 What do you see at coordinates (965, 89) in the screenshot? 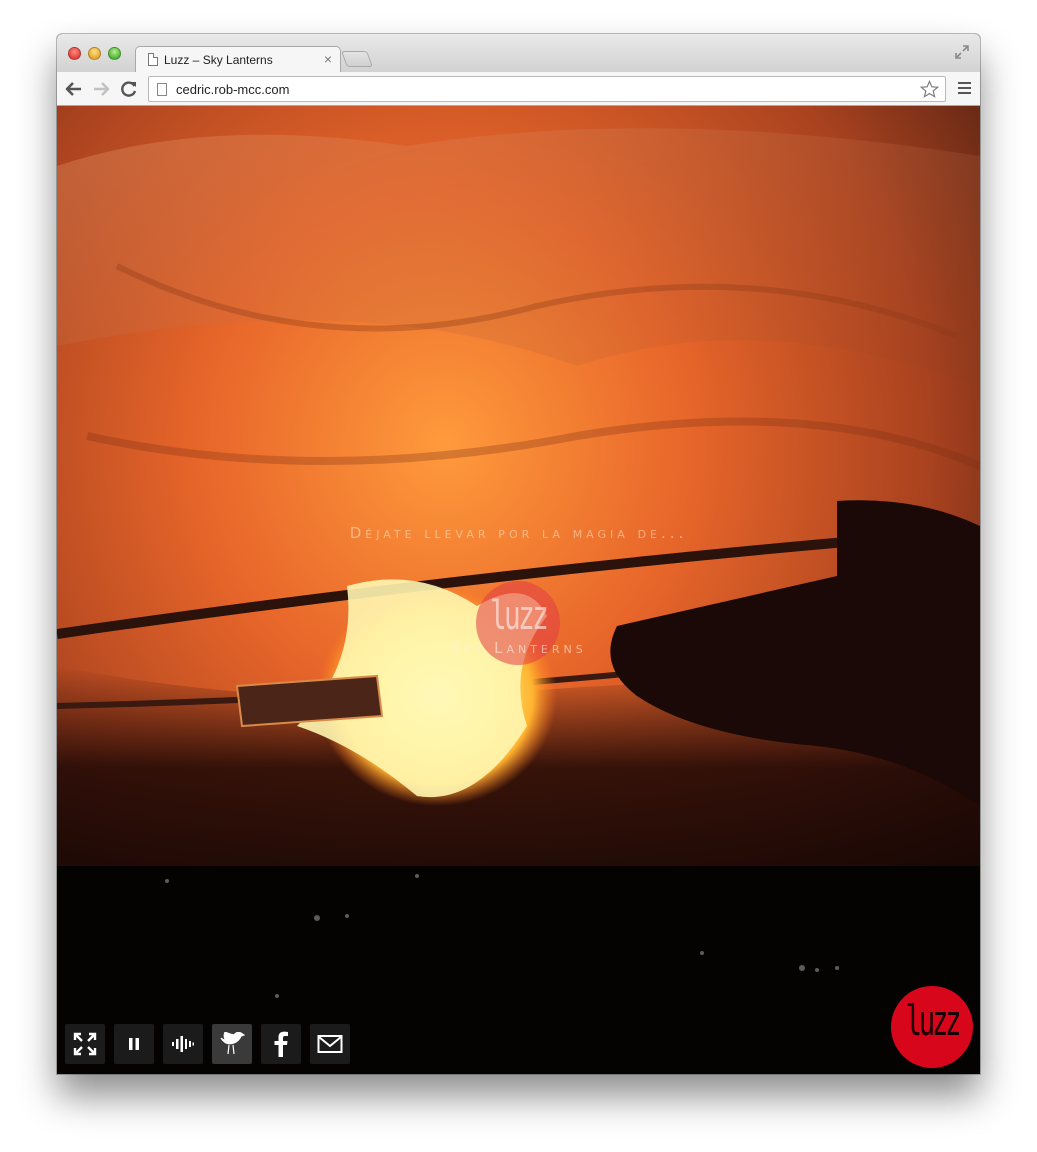
I see `menu-icon` at bounding box center [965, 89].